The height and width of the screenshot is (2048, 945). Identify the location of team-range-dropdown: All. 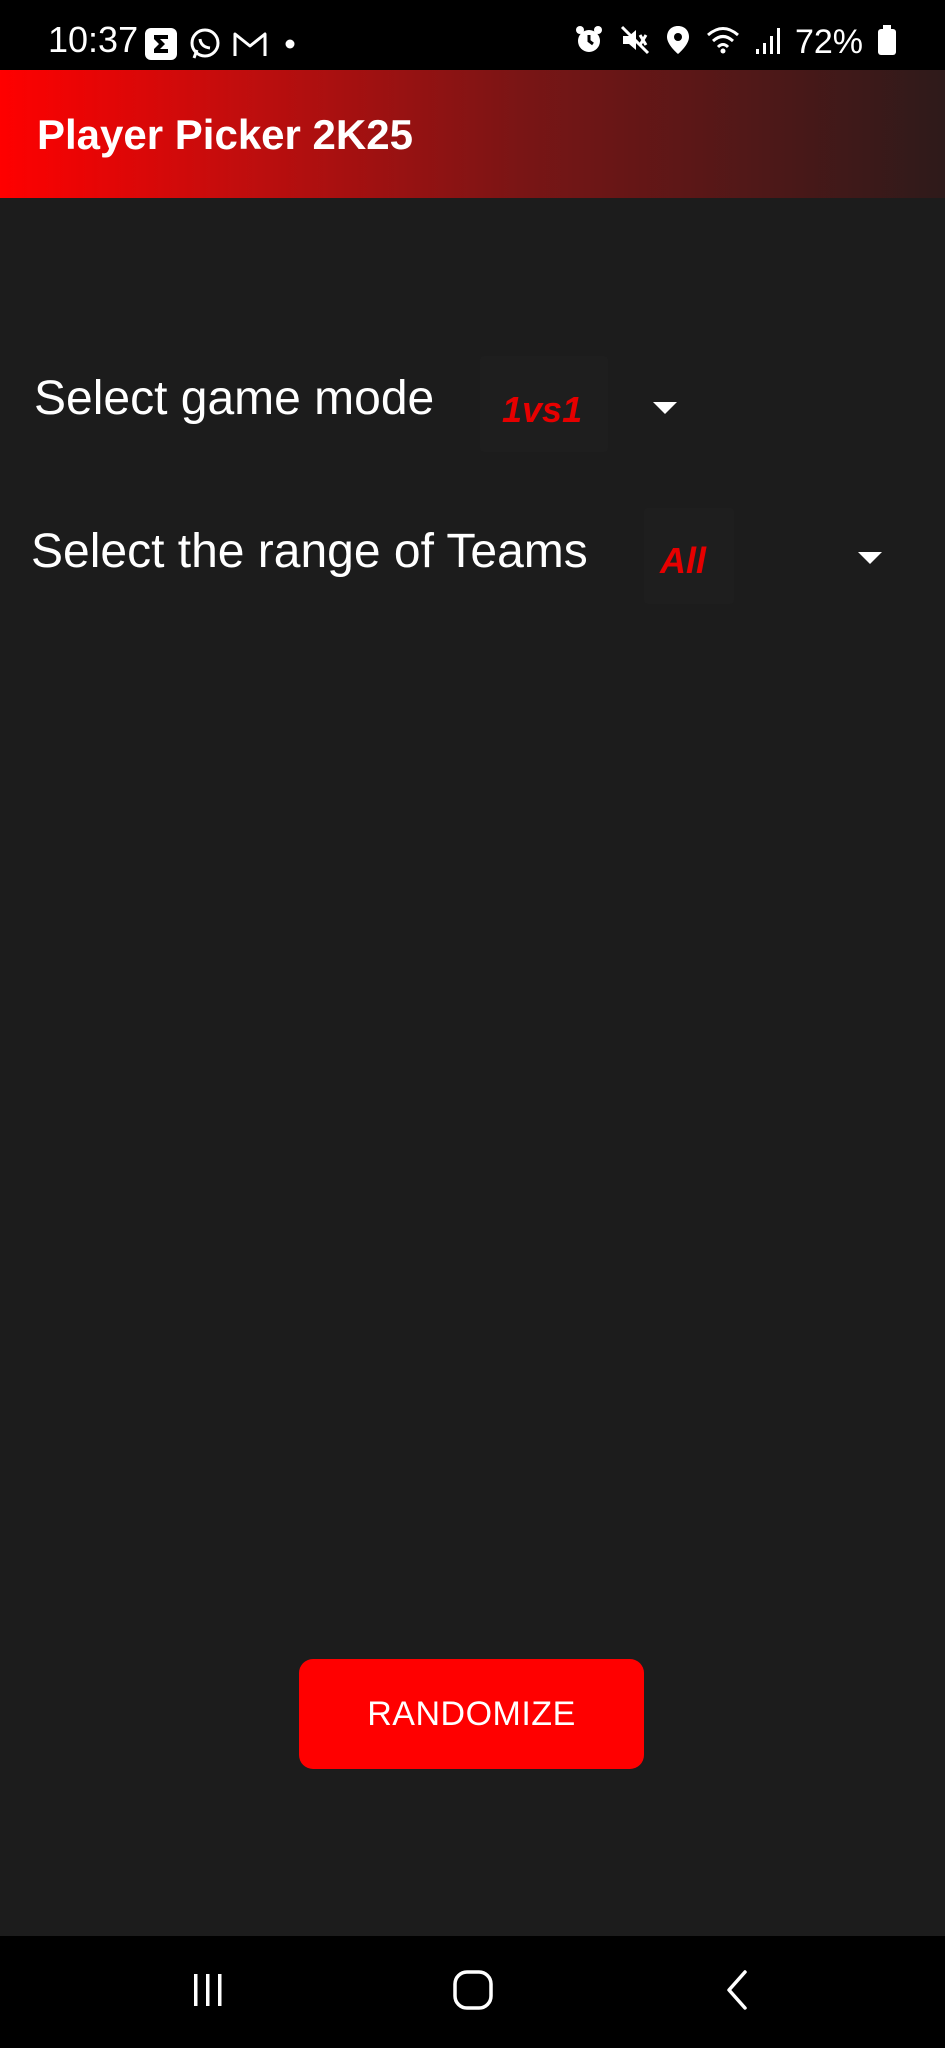
(768, 556).